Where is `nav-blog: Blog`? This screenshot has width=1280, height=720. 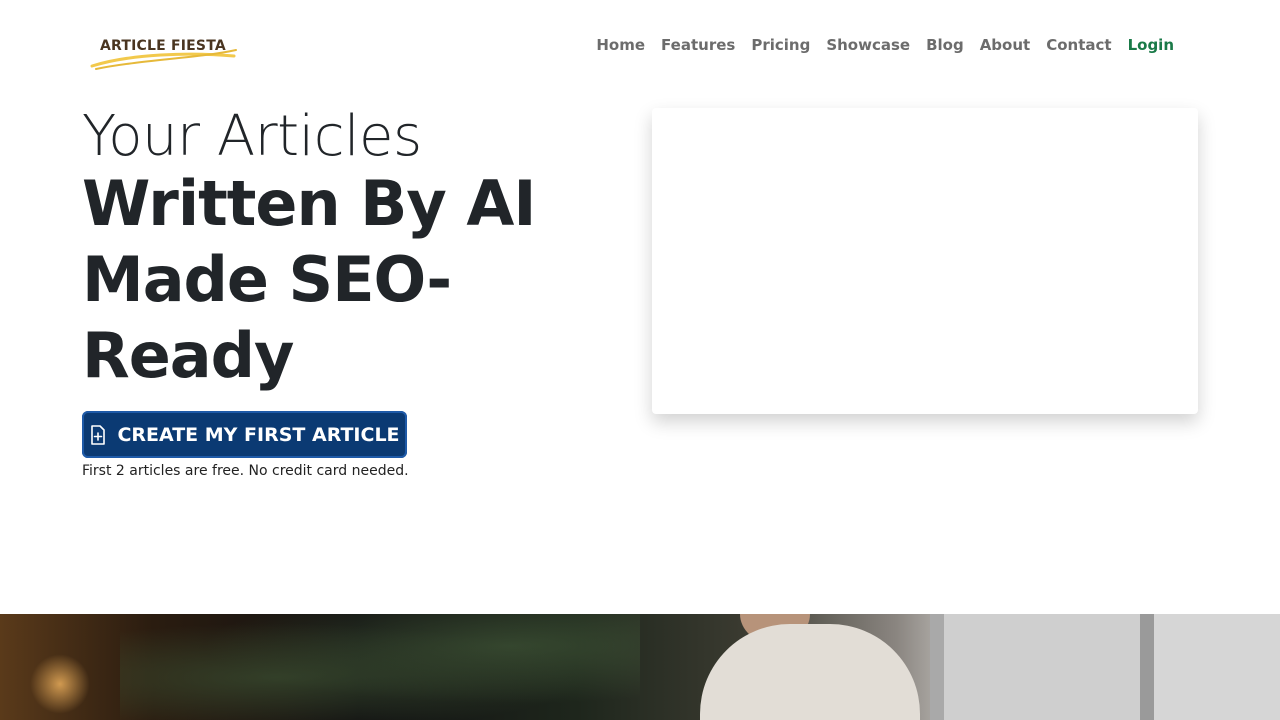 nav-blog: Blog is located at coordinates (945, 45).